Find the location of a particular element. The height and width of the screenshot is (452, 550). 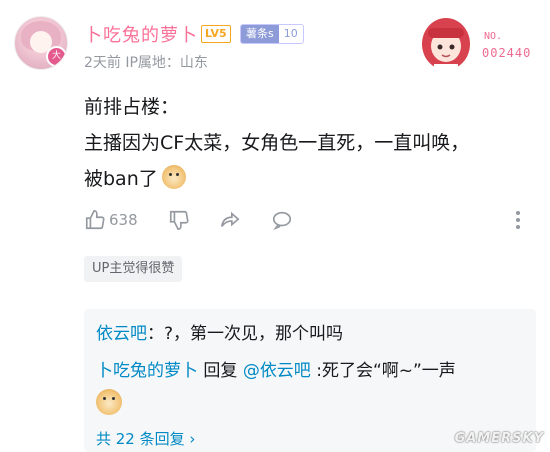

reply-text: ：?，第一次见，那个叫吗 is located at coordinates (245, 334).